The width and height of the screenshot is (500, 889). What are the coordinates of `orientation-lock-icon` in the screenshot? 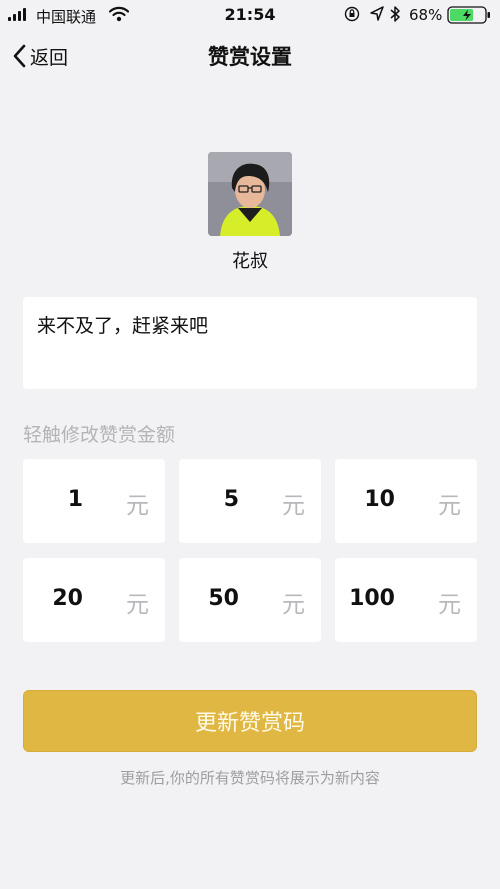 It's located at (352, 14).